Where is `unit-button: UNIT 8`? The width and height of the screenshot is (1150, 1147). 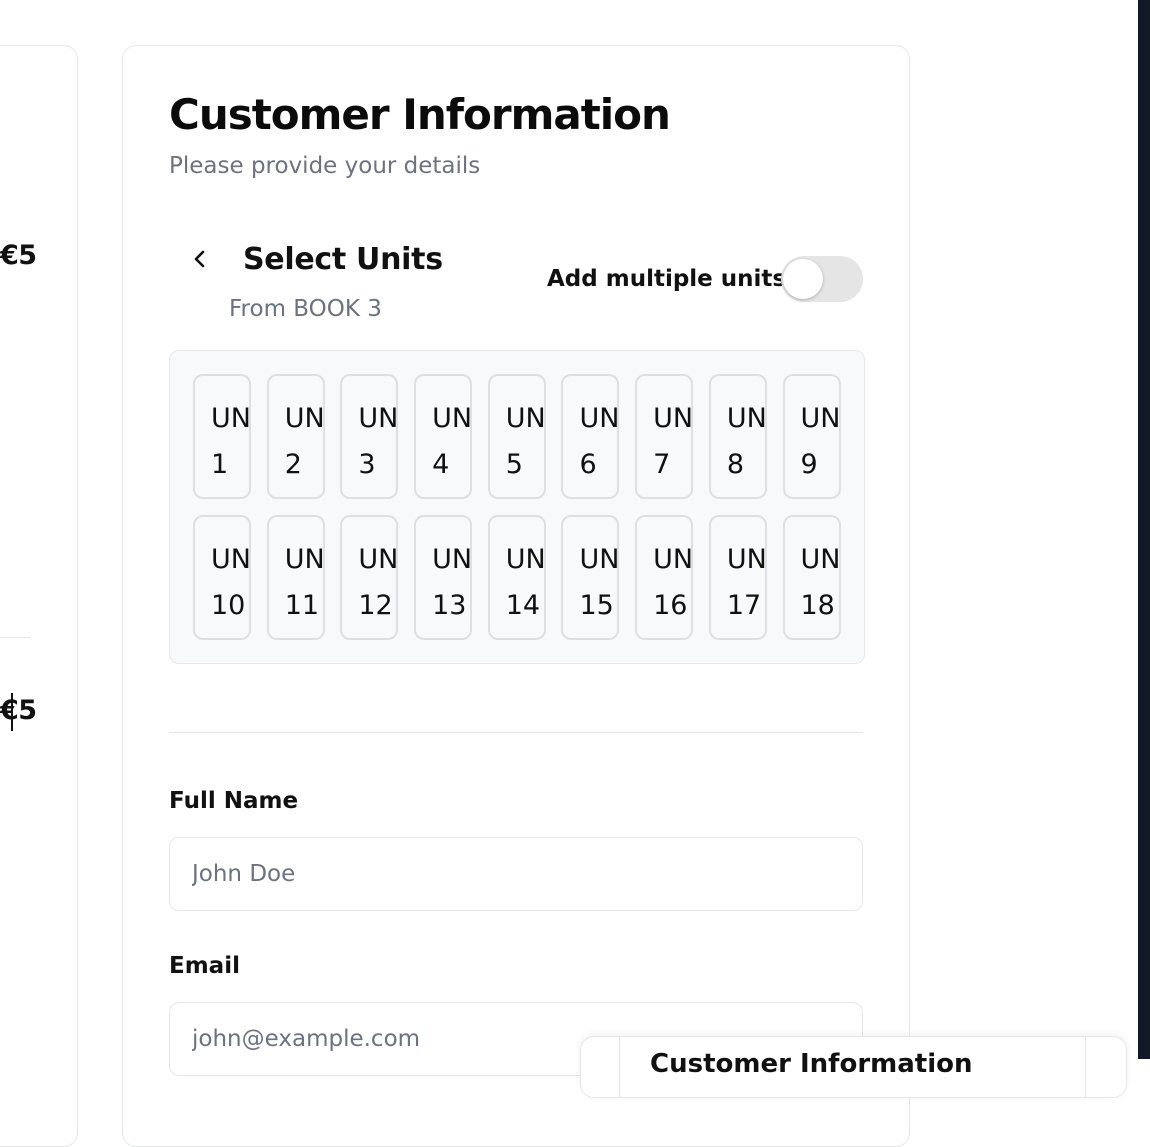
unit-button: UNIT 8 is located at coordinates (737, 436).